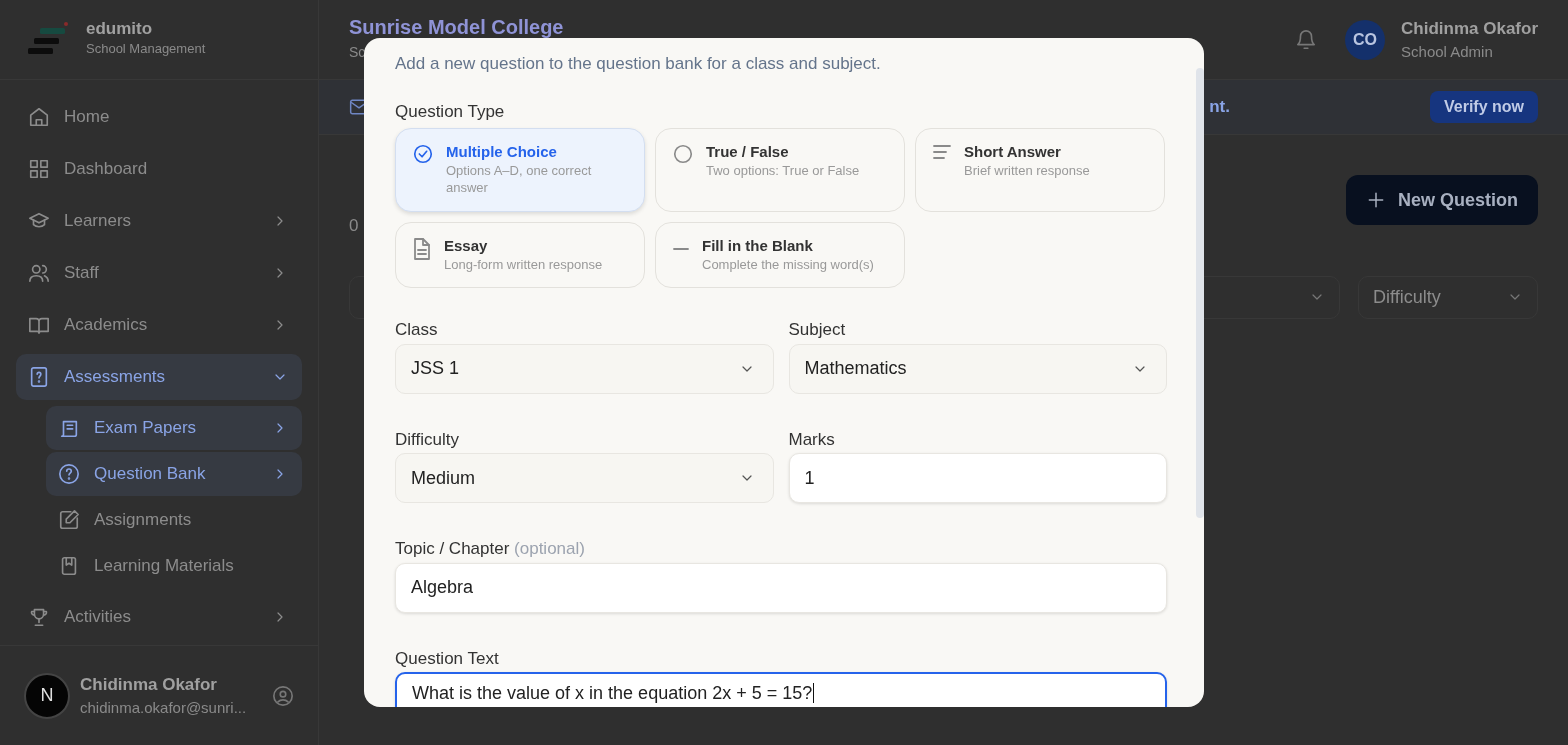 The height and width of the screenshot is (745, 1568). Describe the element at coordinates (584, 478) in the screenshot. I see `select-dropdown: Medium` at that location.